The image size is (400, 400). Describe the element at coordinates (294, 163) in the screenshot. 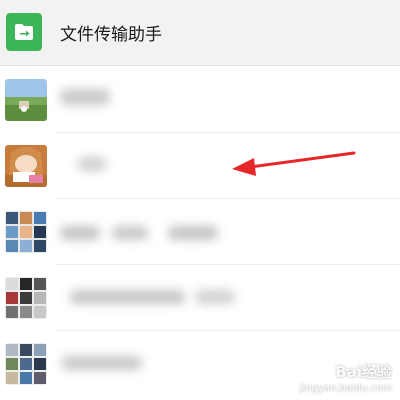

I see `red-arrow-icon` at that location.